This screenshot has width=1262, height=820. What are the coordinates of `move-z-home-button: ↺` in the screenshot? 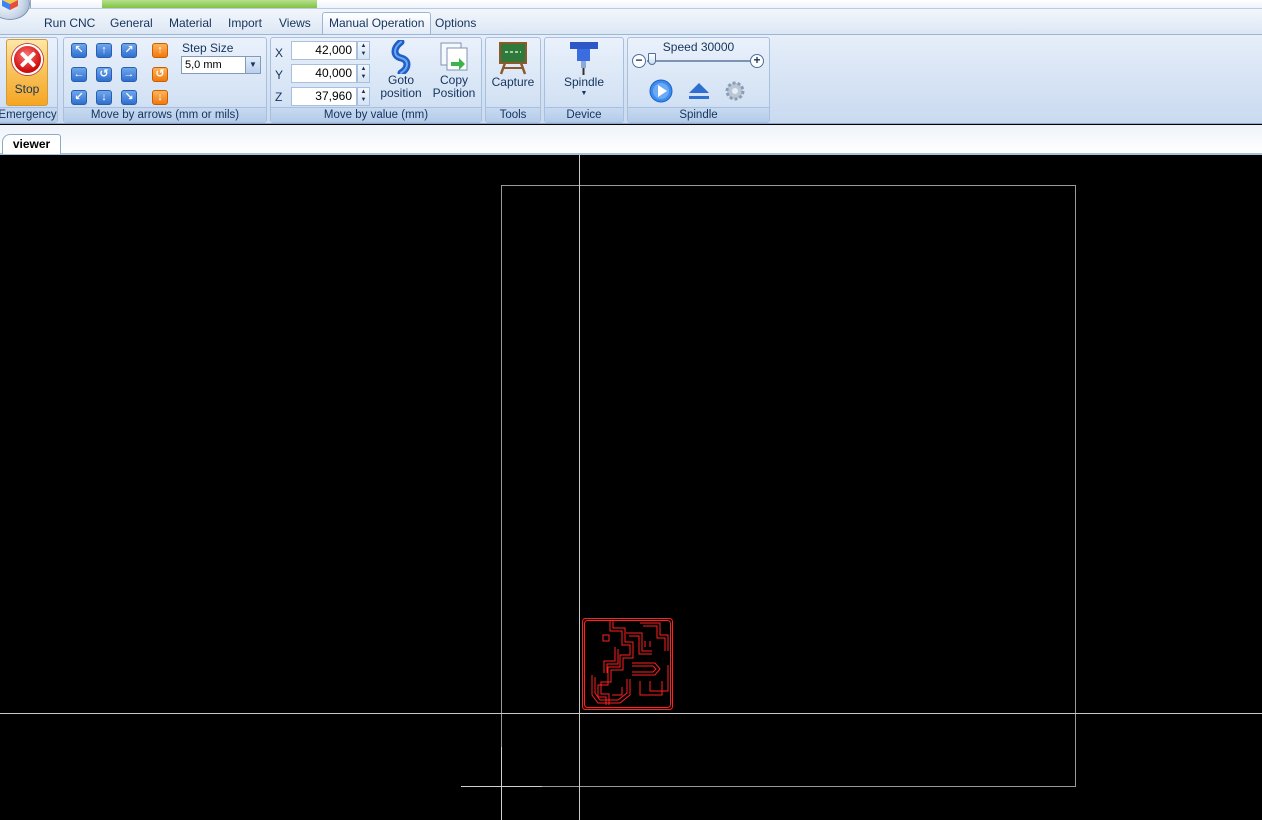 It's located at (160, 74).